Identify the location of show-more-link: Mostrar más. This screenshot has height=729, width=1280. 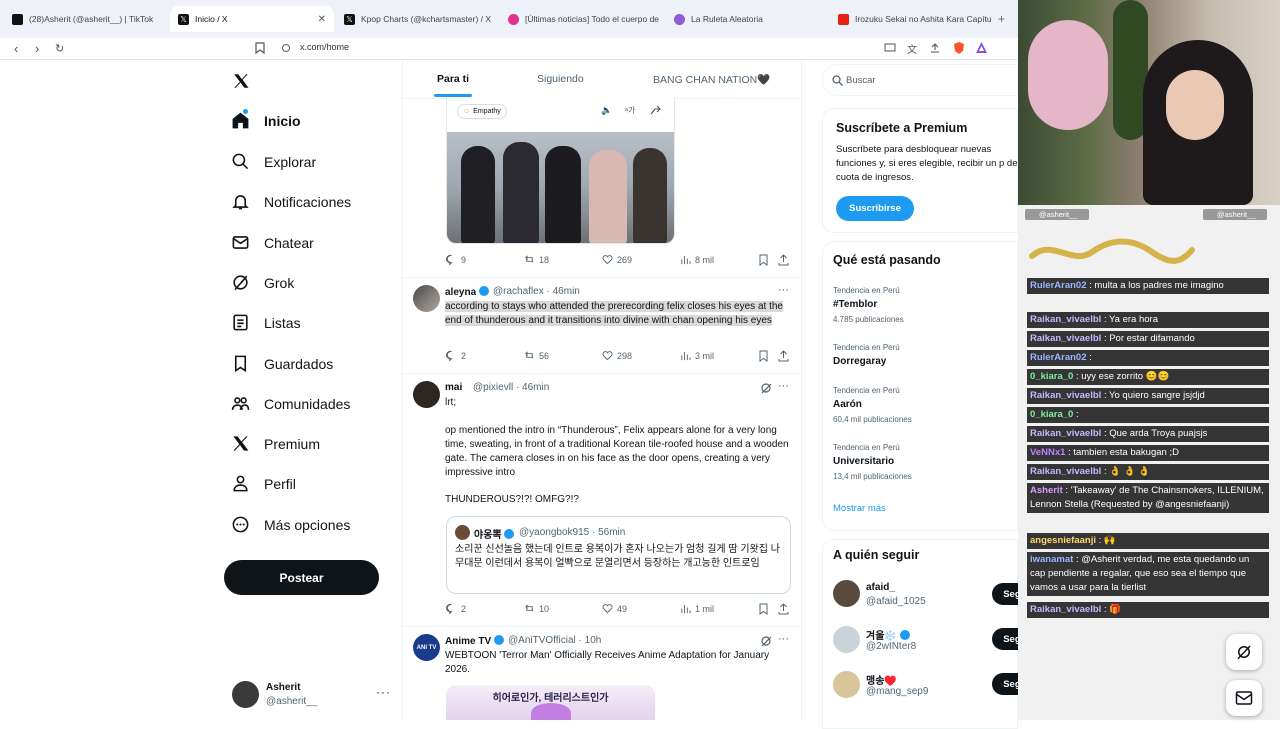
(859, 508).